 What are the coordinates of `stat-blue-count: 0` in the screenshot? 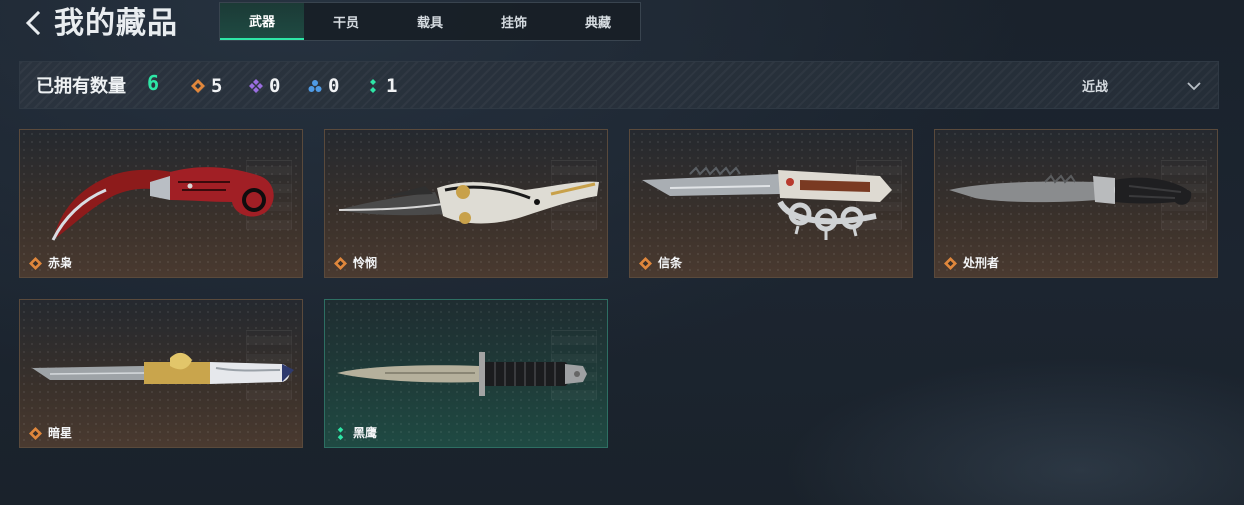 It's located at (334, 86).